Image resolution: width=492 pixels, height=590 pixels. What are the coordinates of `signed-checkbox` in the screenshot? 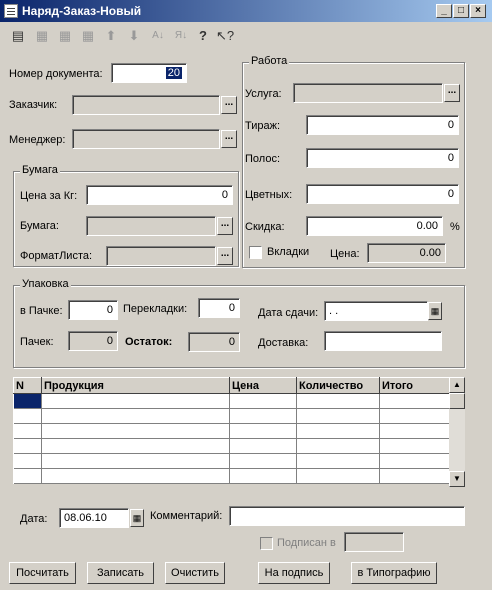 It's located at (266, 543).